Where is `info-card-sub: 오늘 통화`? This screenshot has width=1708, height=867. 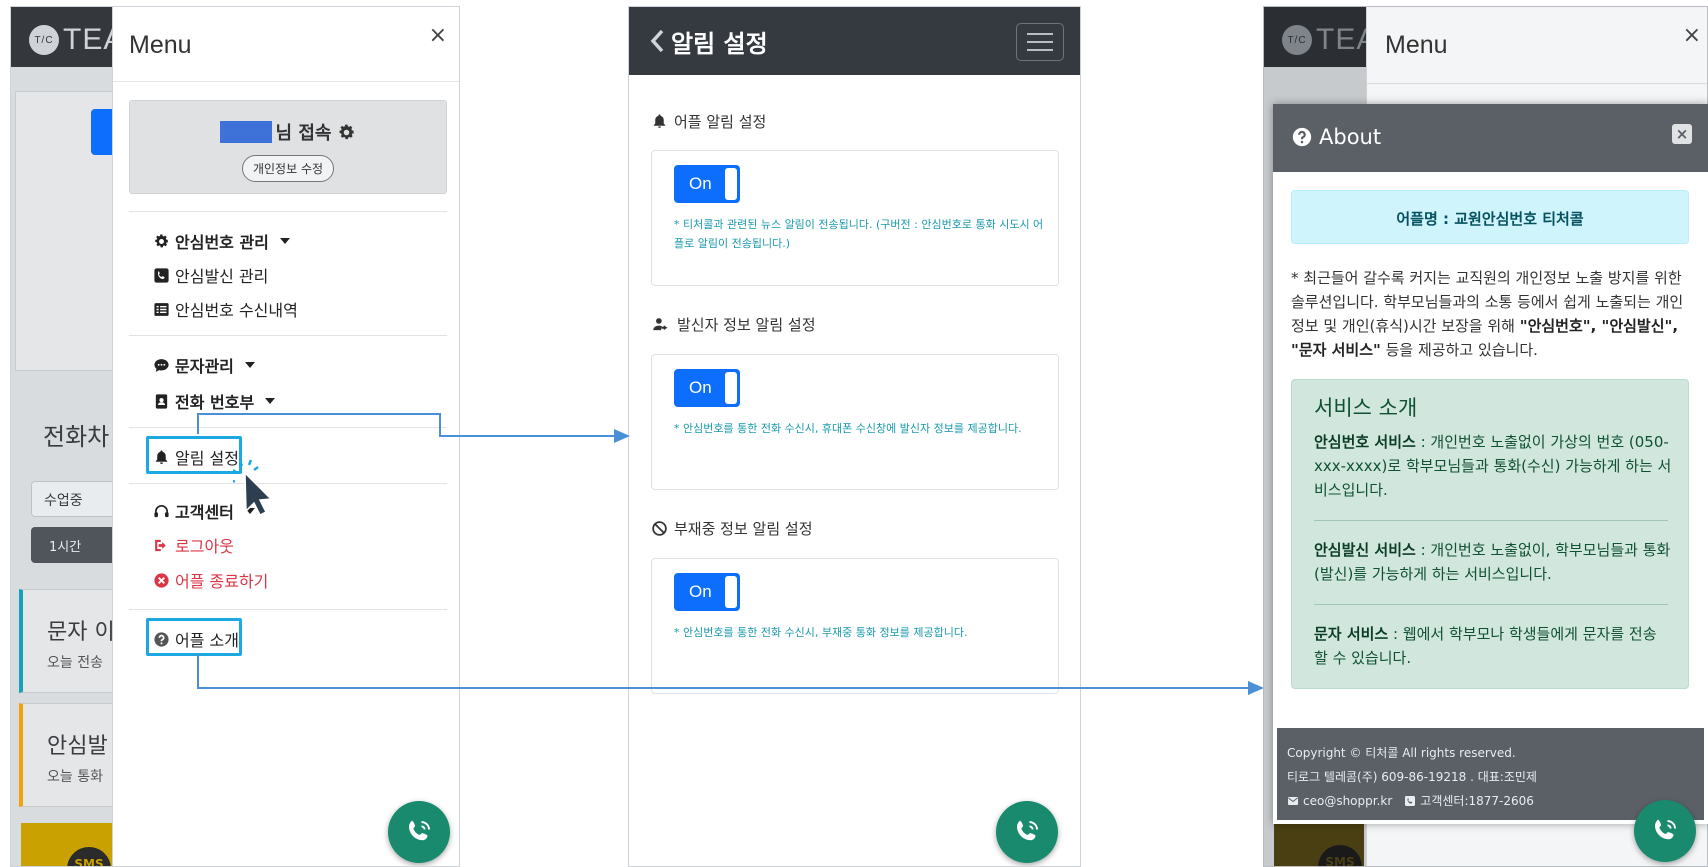
info-card-sub: 오늘 통화 is located at coordinates (75, 777).